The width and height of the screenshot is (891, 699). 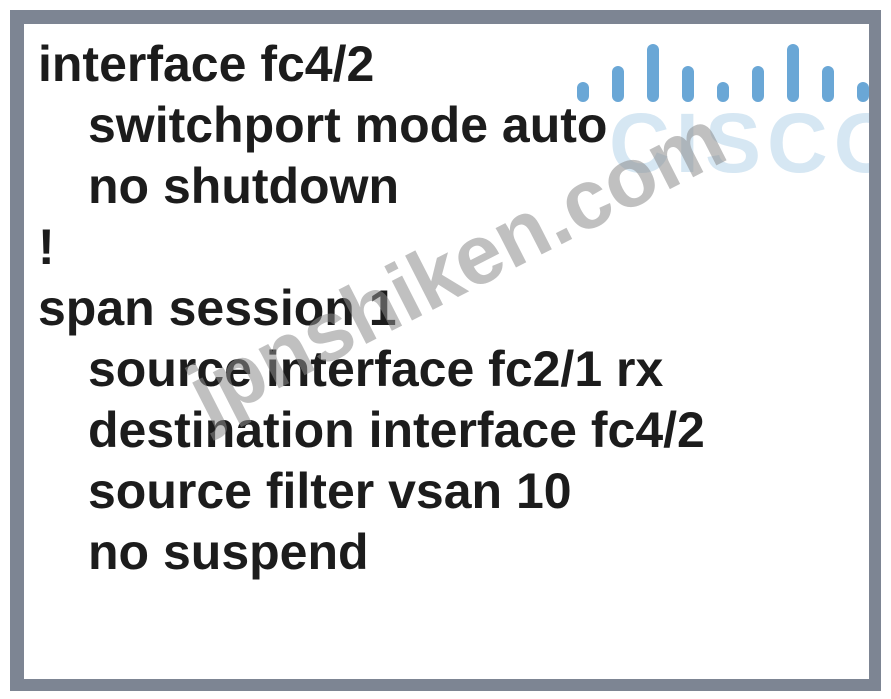 I want to click on cisco-bar, so click(x=793, y=73).